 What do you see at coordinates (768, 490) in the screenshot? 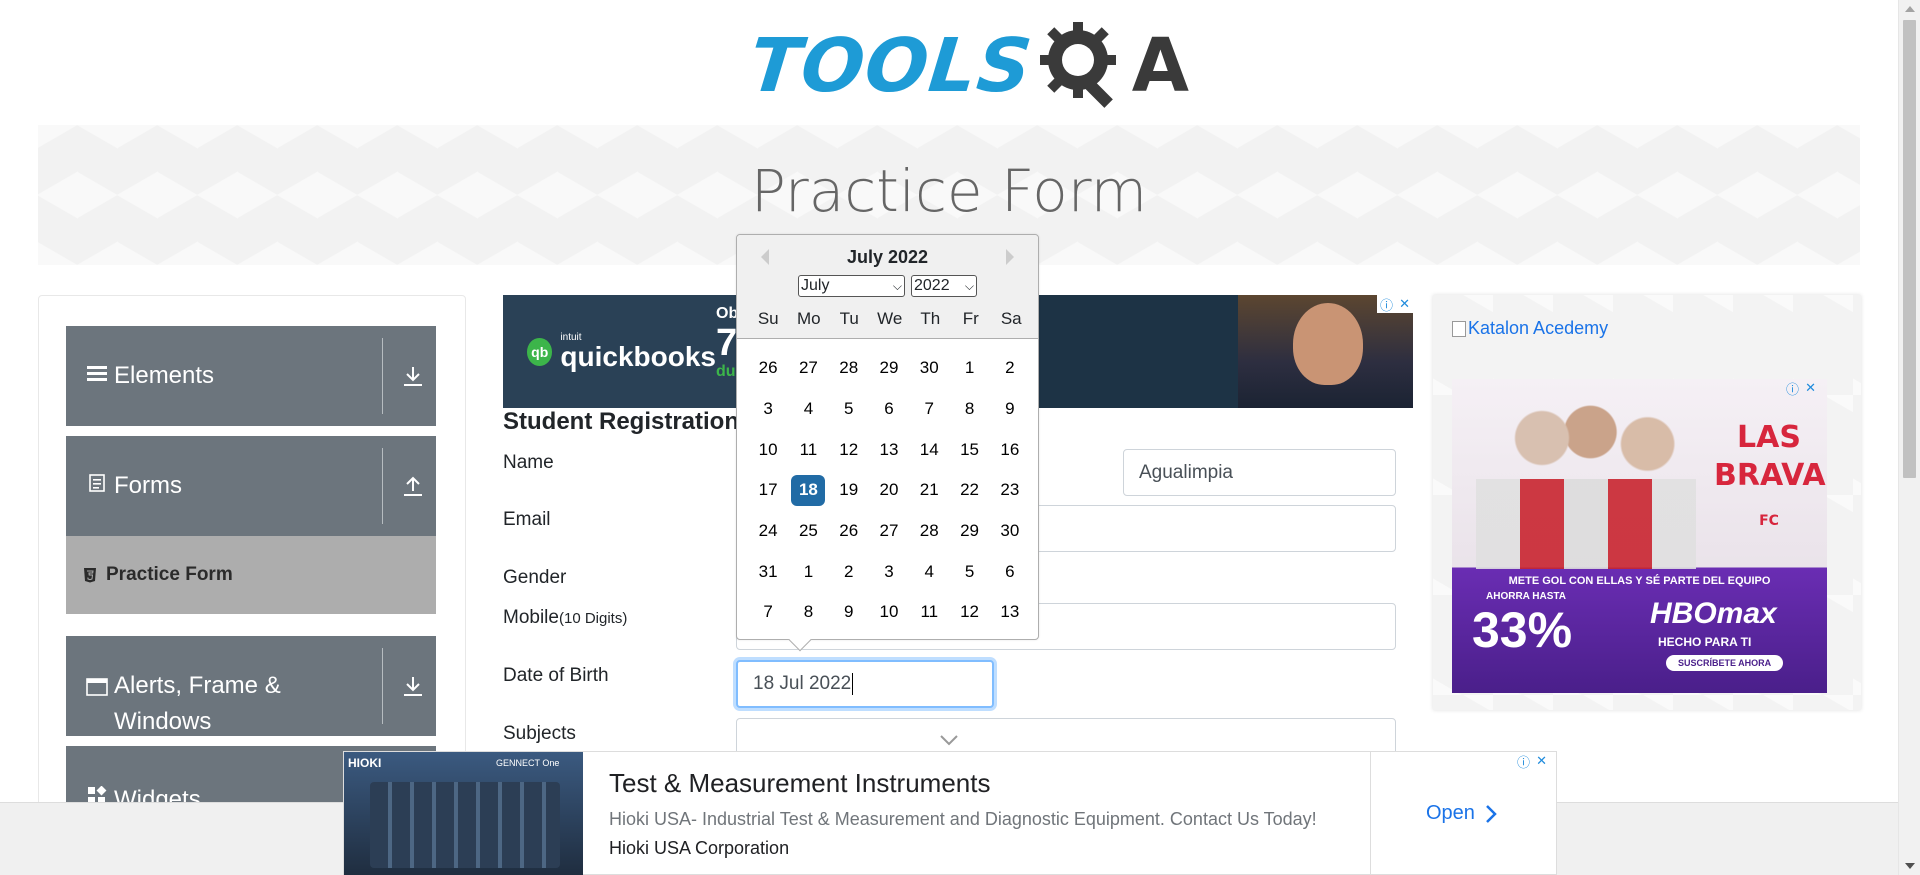
I see `calendar-day: 17` at bounding box center [768, 490].